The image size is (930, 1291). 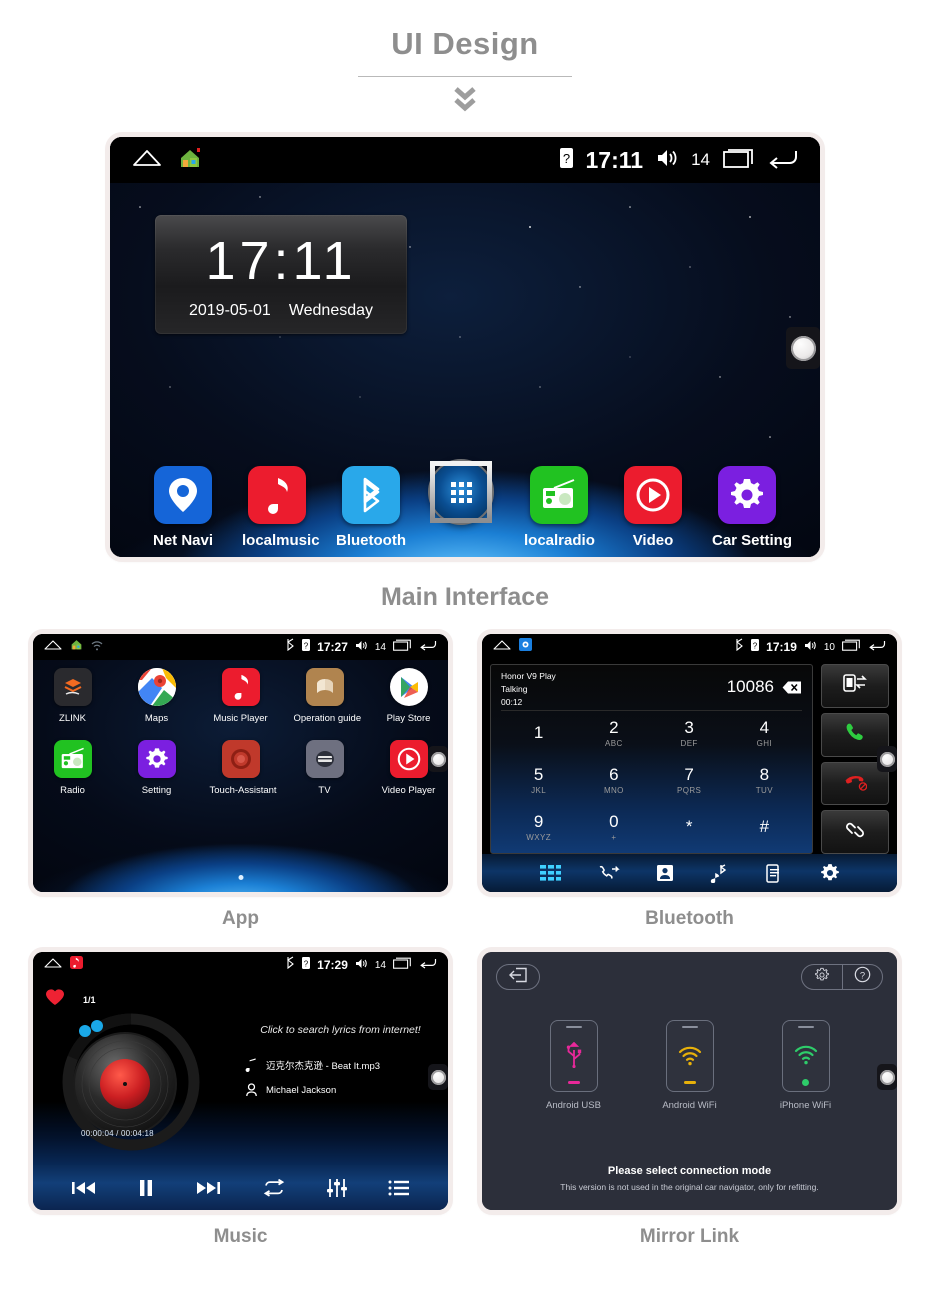 What do you see at coordinates (399, 1188) in the screenshot?
I see `playlist-button` at bounding box center [399, 1188].